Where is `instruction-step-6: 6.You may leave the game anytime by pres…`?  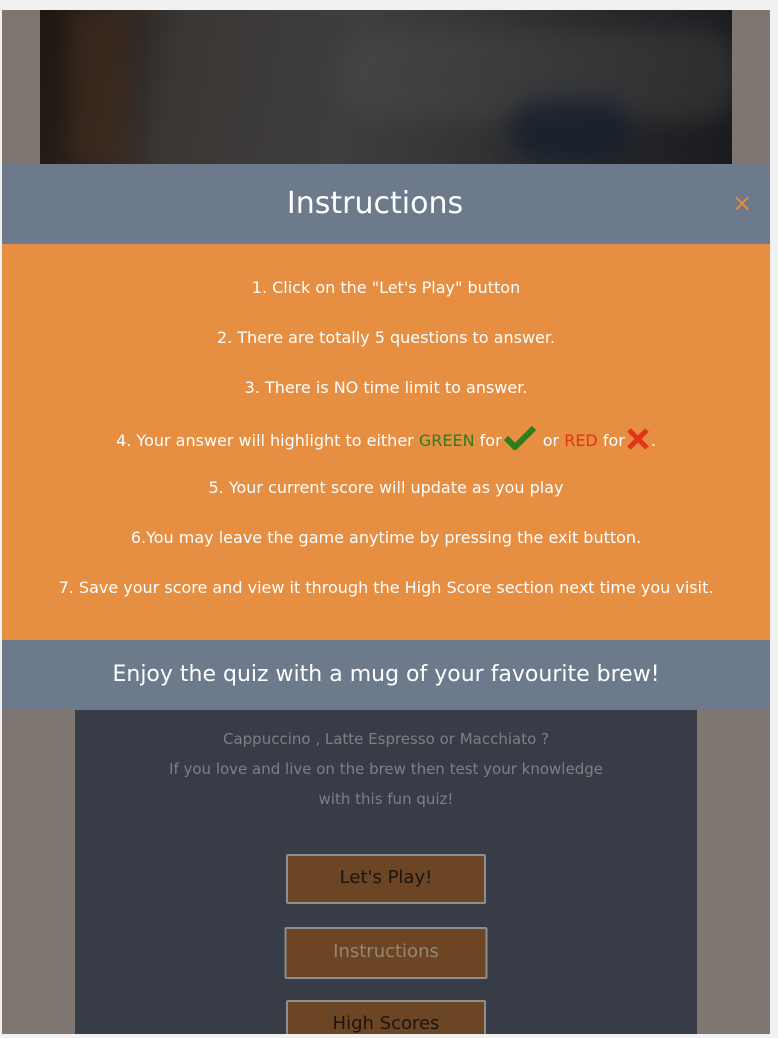
instruction-step-6: 6.You may leave the game anytime by pres… is located at coordinates (386, 537).